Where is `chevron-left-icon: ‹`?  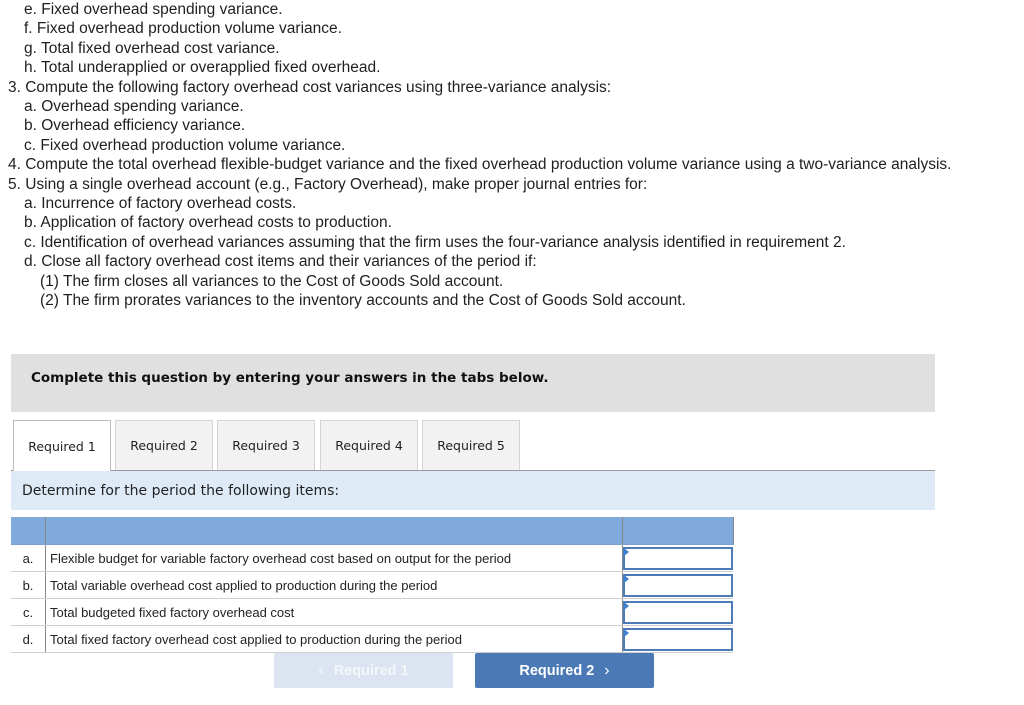
chevron-left-icon: ‹ is located at coordinates (321, 670).